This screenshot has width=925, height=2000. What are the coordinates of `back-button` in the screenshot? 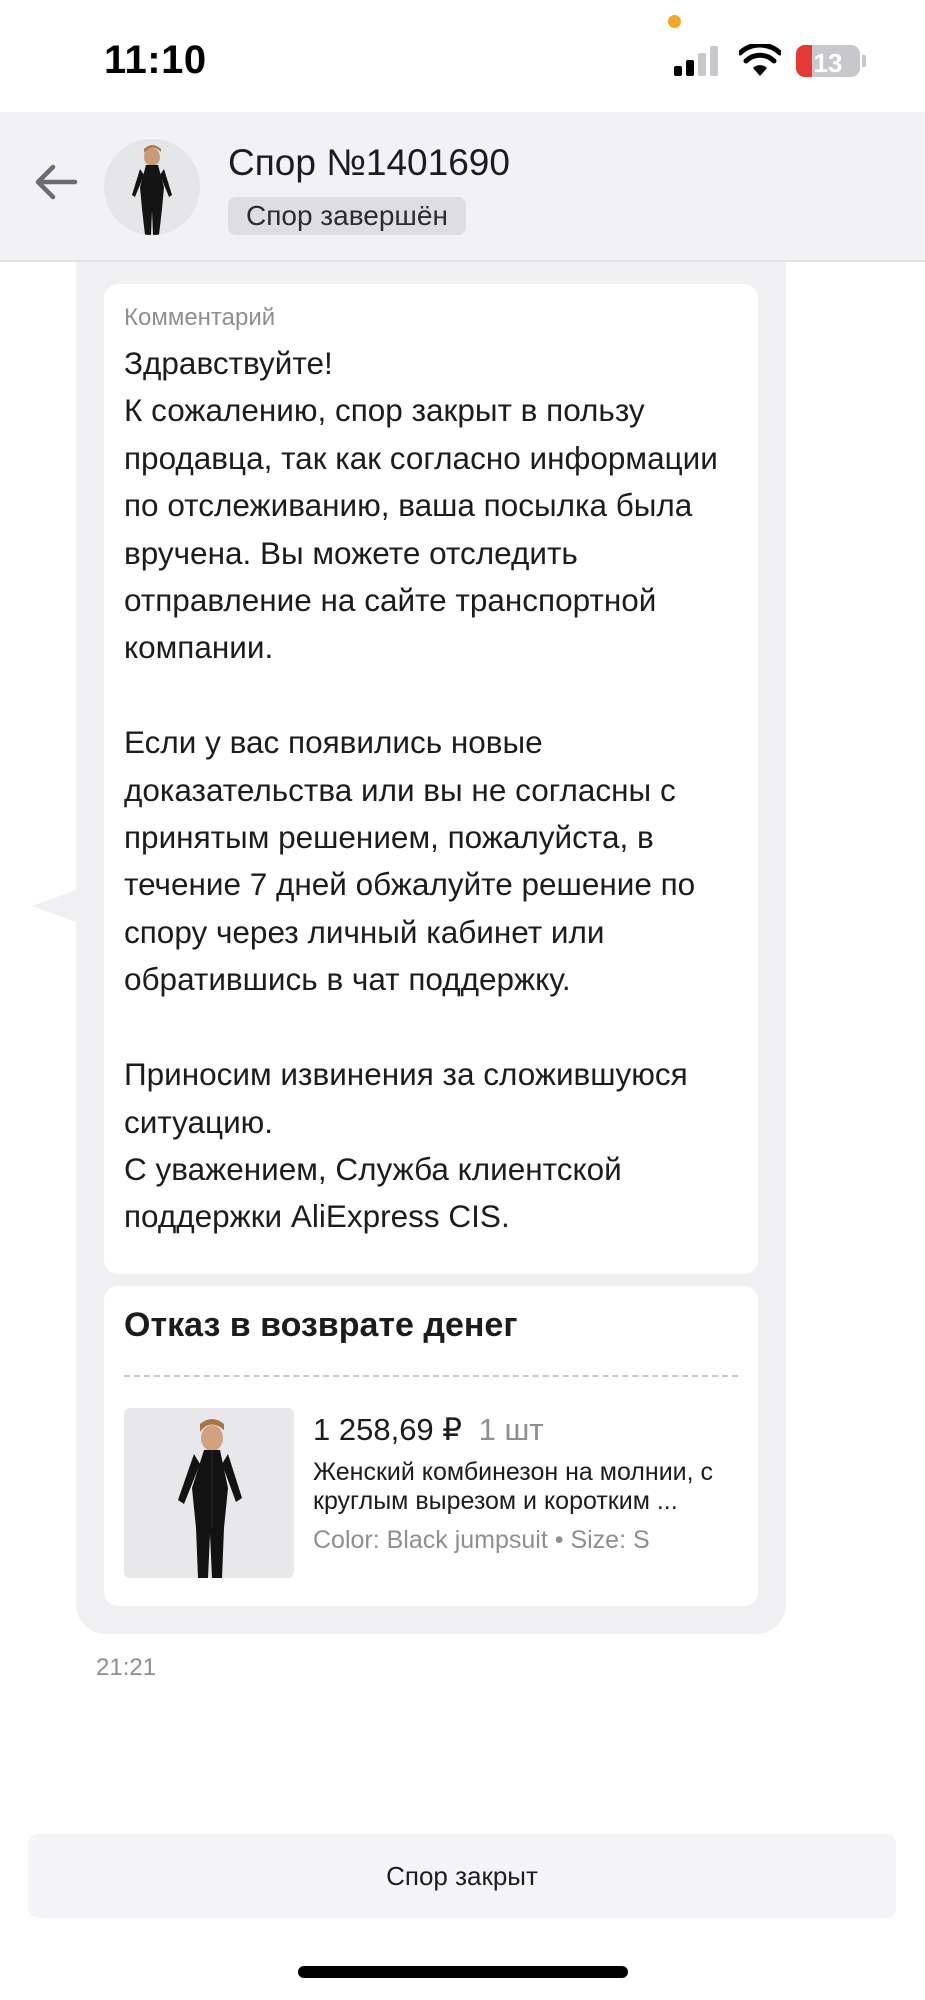 It's located at (56, 182).